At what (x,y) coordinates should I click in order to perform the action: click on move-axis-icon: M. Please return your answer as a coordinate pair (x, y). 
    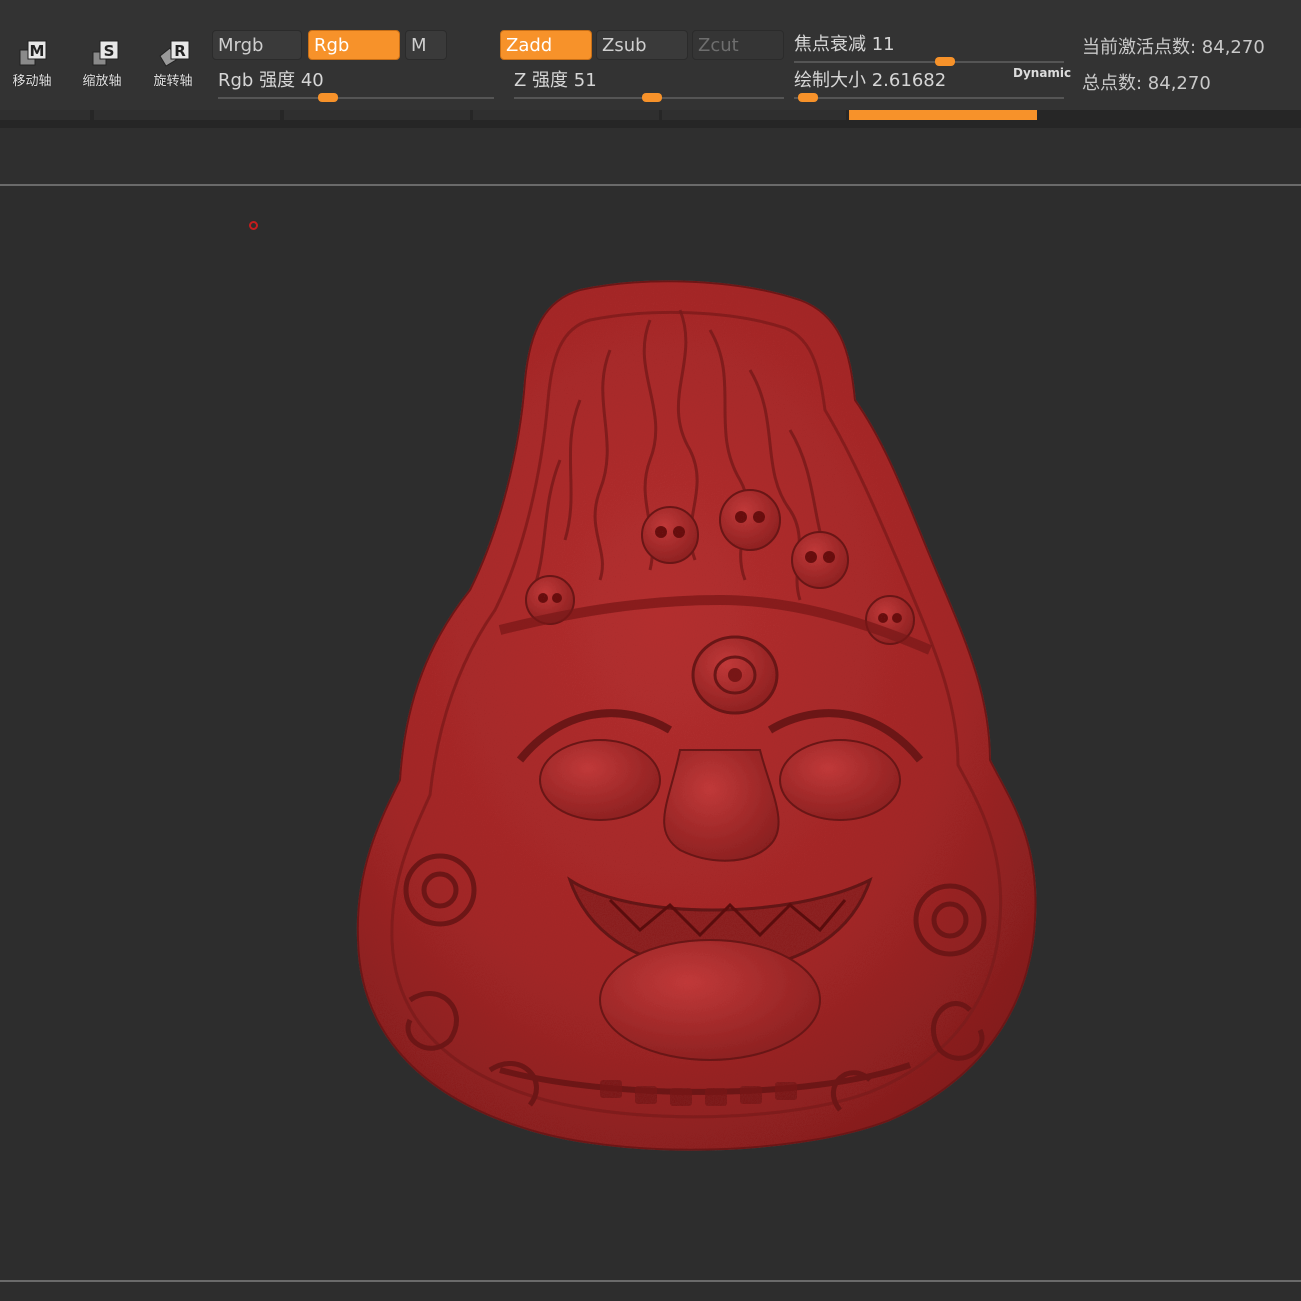
    Looking at the image, I should click on (33, 53).